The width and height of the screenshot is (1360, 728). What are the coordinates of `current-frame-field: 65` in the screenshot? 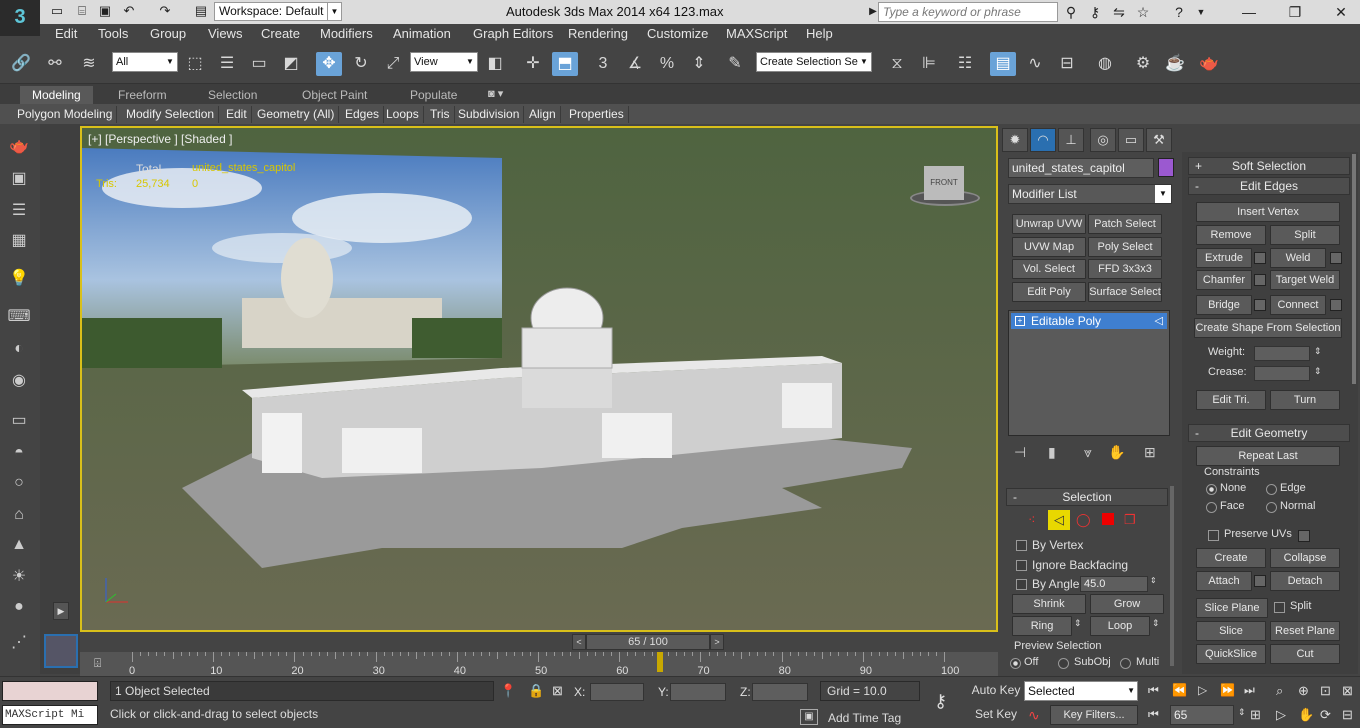 It's located at (1202, 715).